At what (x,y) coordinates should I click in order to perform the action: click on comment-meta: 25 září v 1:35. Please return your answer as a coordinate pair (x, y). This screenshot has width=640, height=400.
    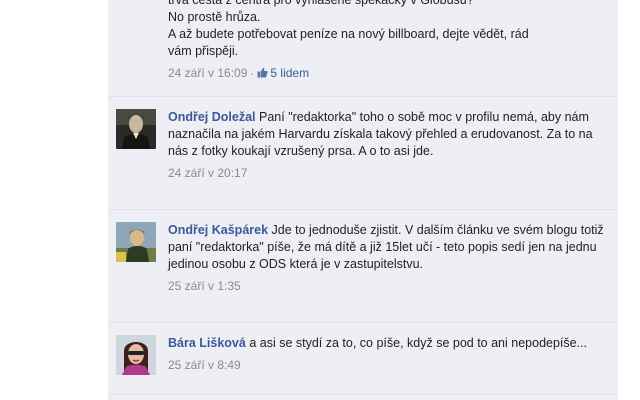
    Looking at the image, I should click on (389, 286).